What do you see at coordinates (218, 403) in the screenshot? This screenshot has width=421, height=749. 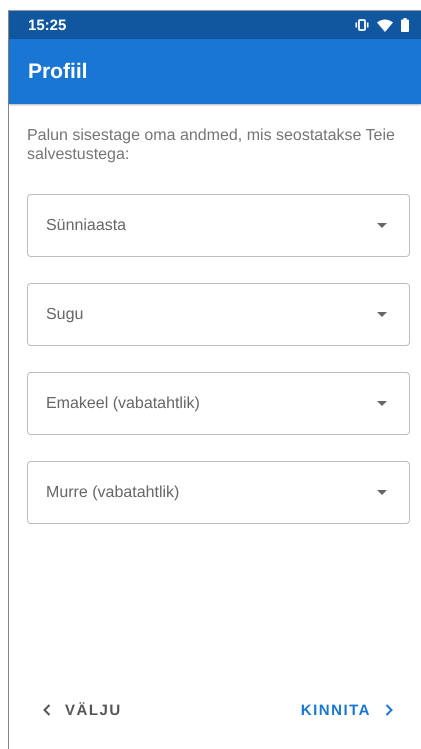 I see `dropdown-field: Emakeel (vabatahtlik)` at bounding box center [218, 403].